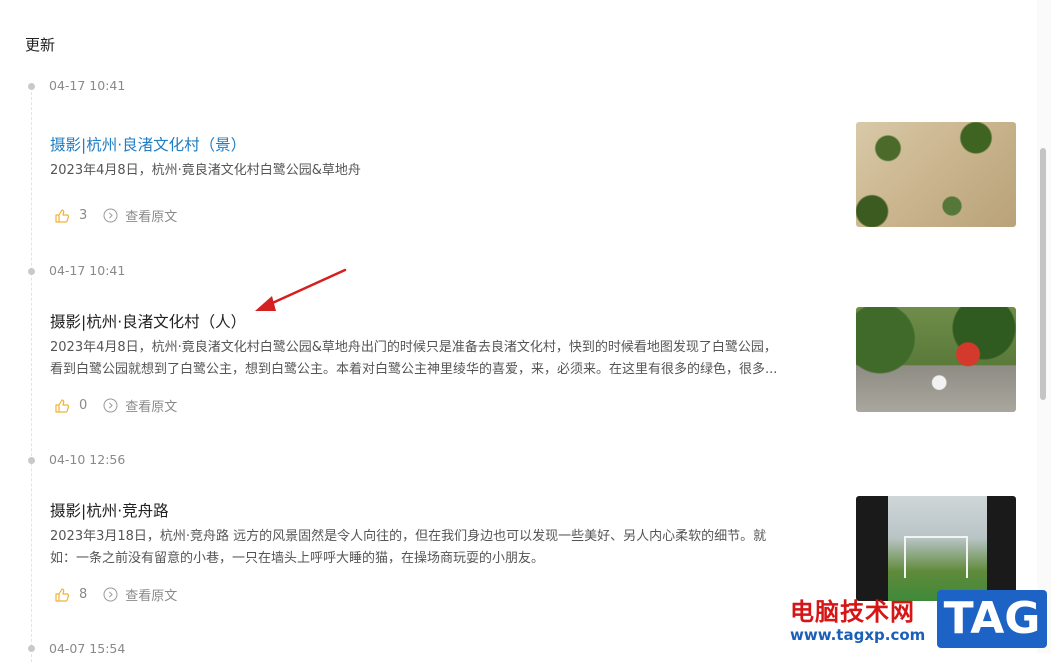  What do you see at coordinates (87, 648) in the screenshot?
I see `entry-timestamp: 04-07 15:54` at bounding box center [87, 648].